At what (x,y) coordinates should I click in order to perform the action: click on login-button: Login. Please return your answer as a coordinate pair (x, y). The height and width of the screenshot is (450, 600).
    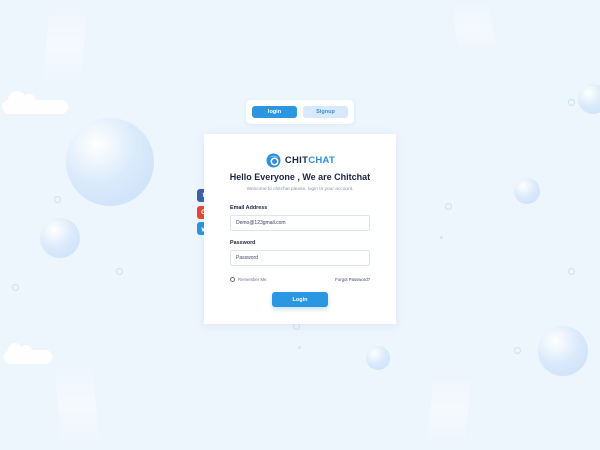
    Looking at the image, I should click on (300, 299).